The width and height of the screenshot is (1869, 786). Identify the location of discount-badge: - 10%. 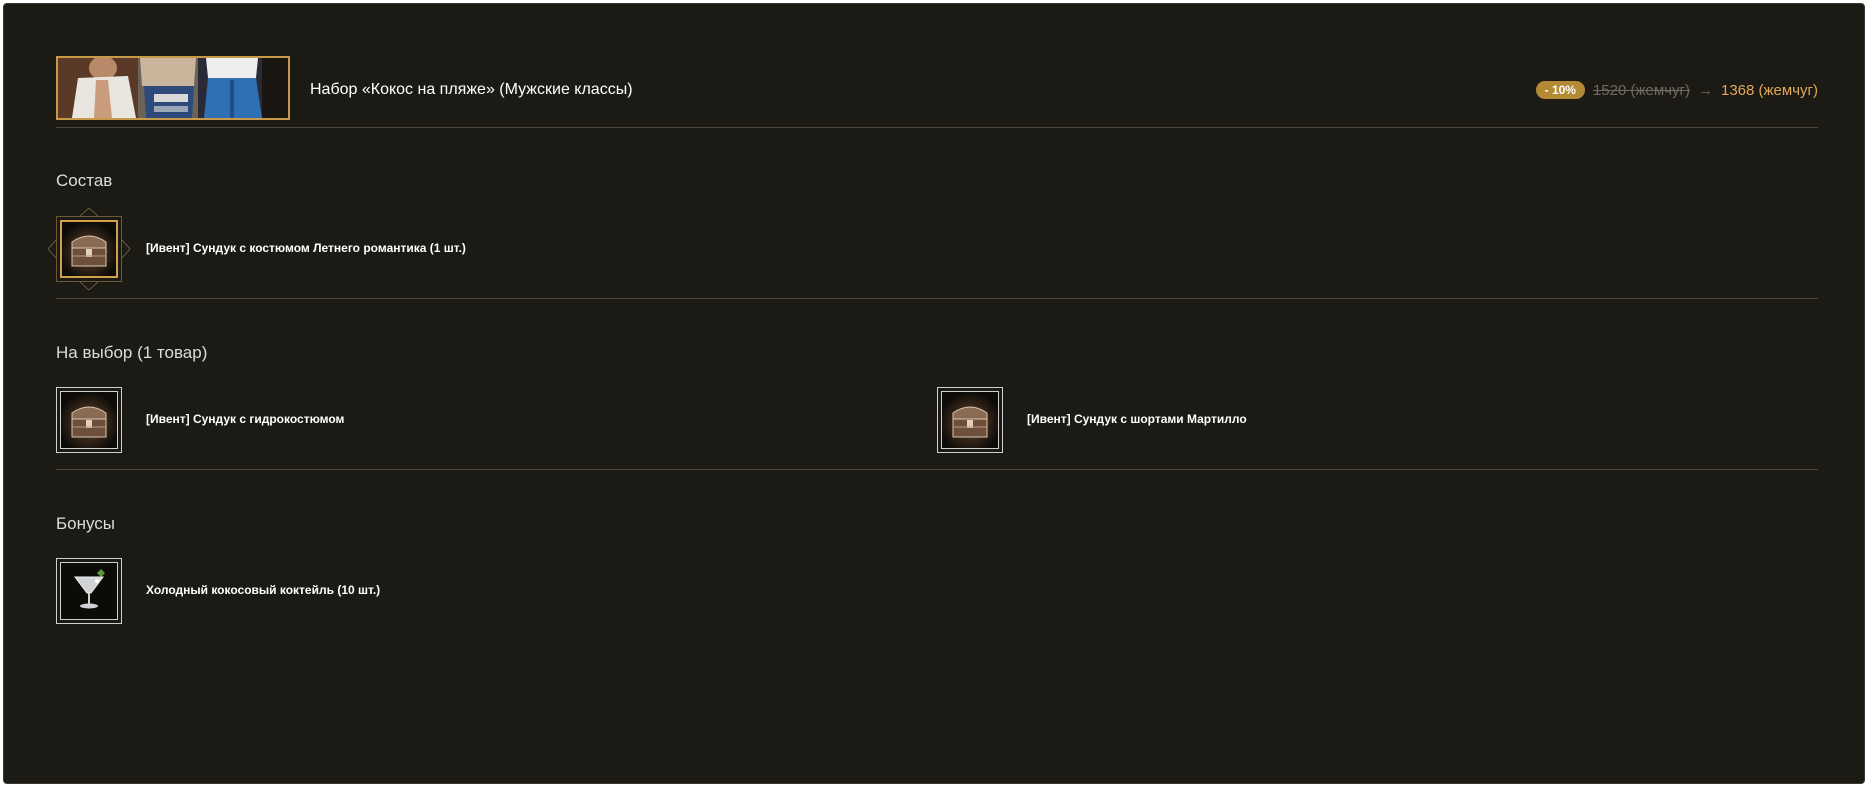
(1560, 90).